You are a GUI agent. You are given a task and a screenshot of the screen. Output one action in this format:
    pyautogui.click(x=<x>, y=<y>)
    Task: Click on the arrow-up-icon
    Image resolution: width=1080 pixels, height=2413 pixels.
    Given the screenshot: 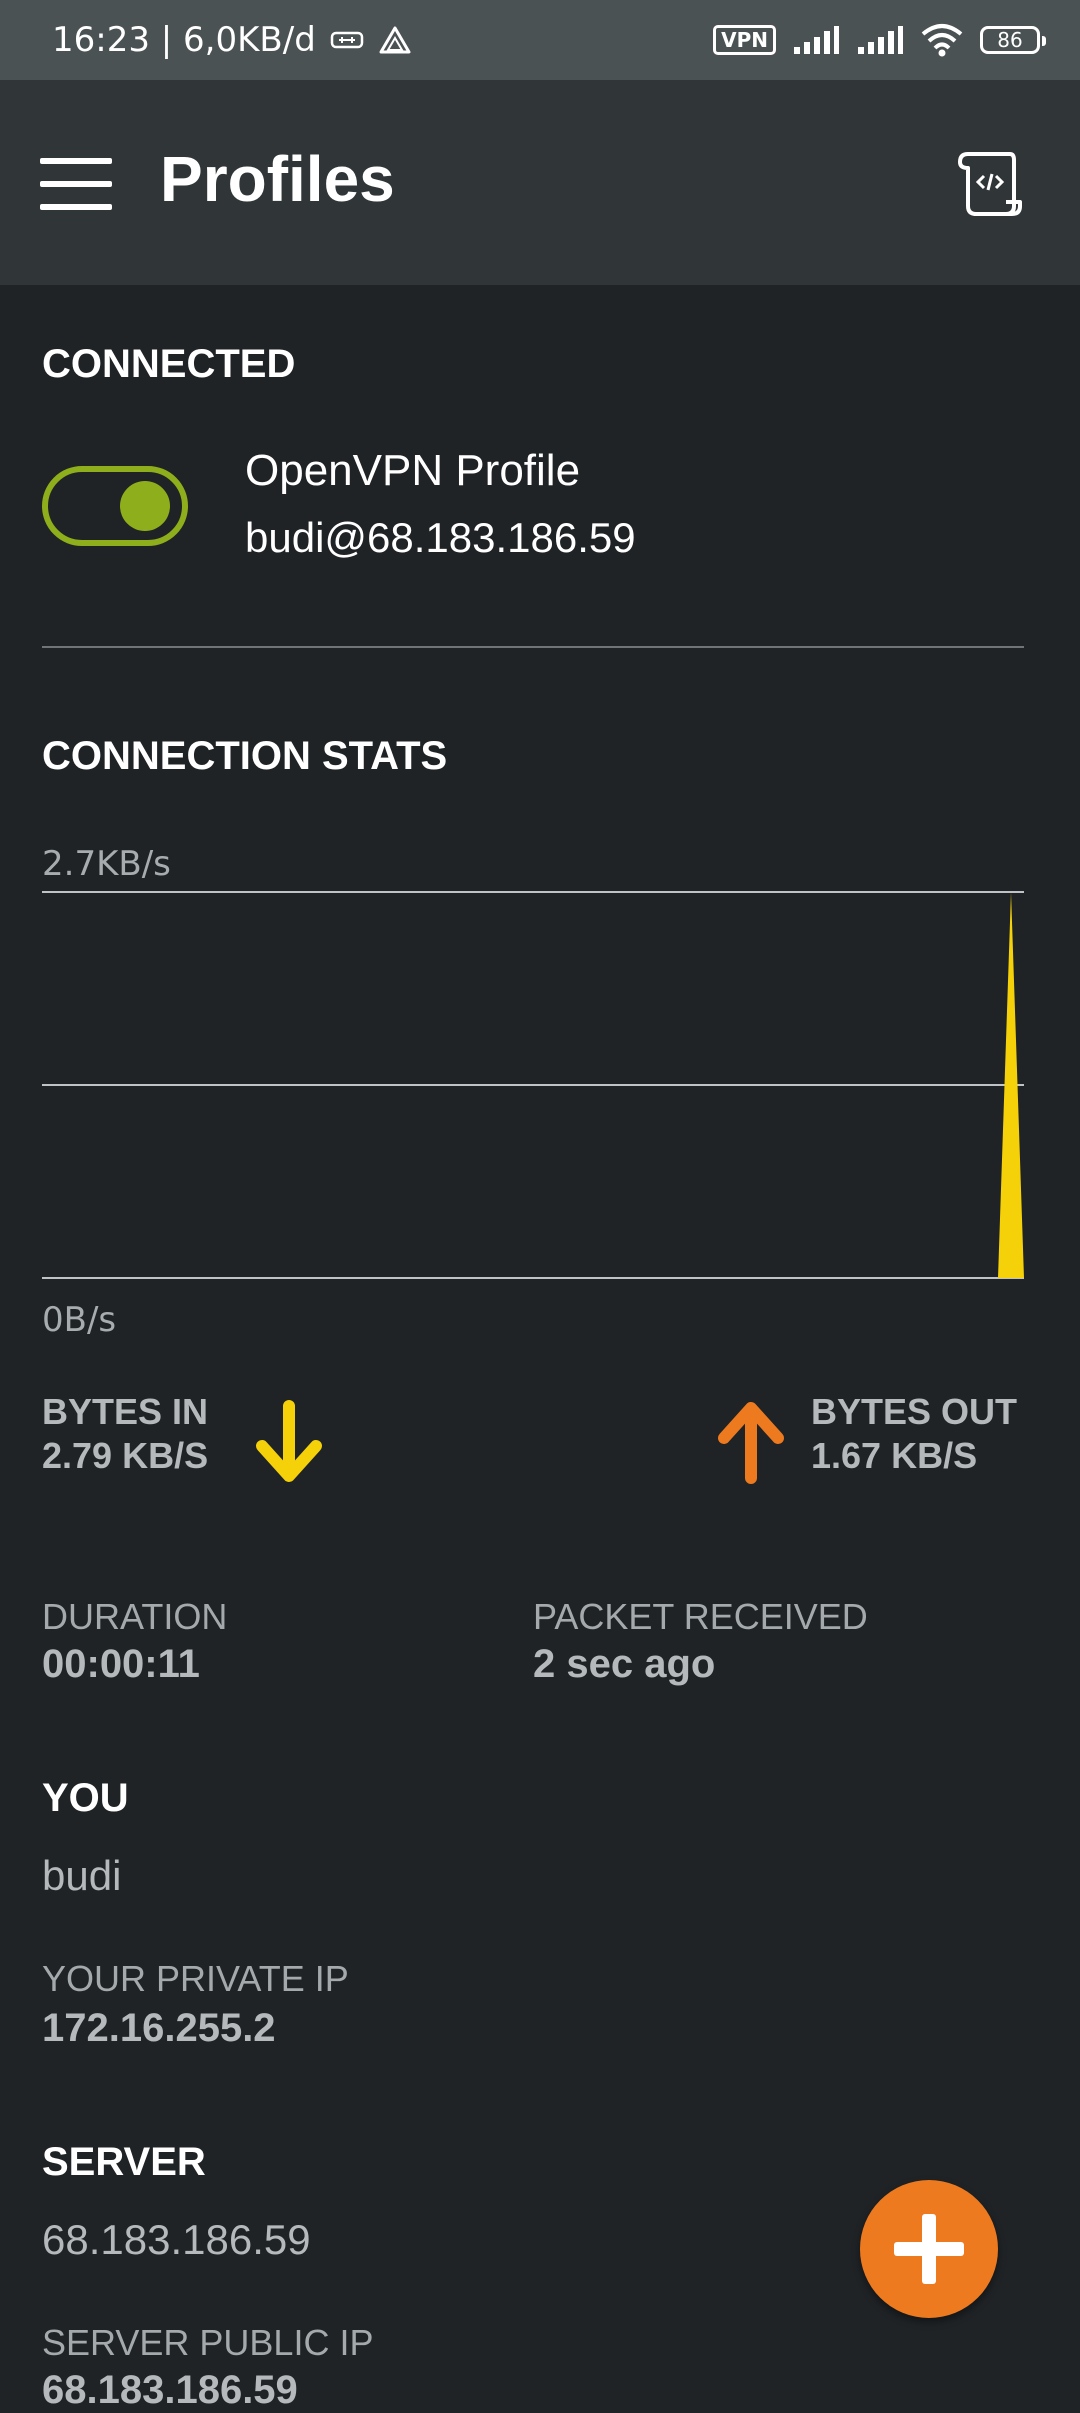 What is the action you would take?
    pyautogui.click(x=751, y=1443)
    